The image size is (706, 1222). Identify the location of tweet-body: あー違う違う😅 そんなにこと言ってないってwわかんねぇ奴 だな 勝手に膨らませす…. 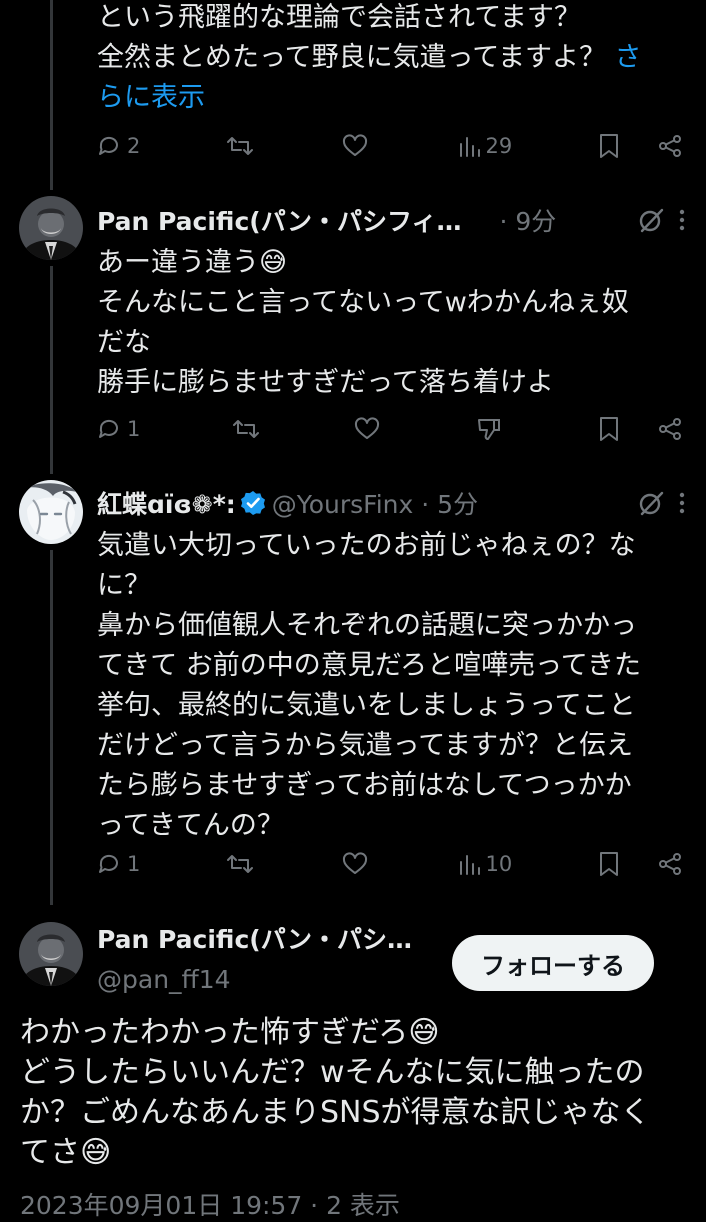
(363, 322).